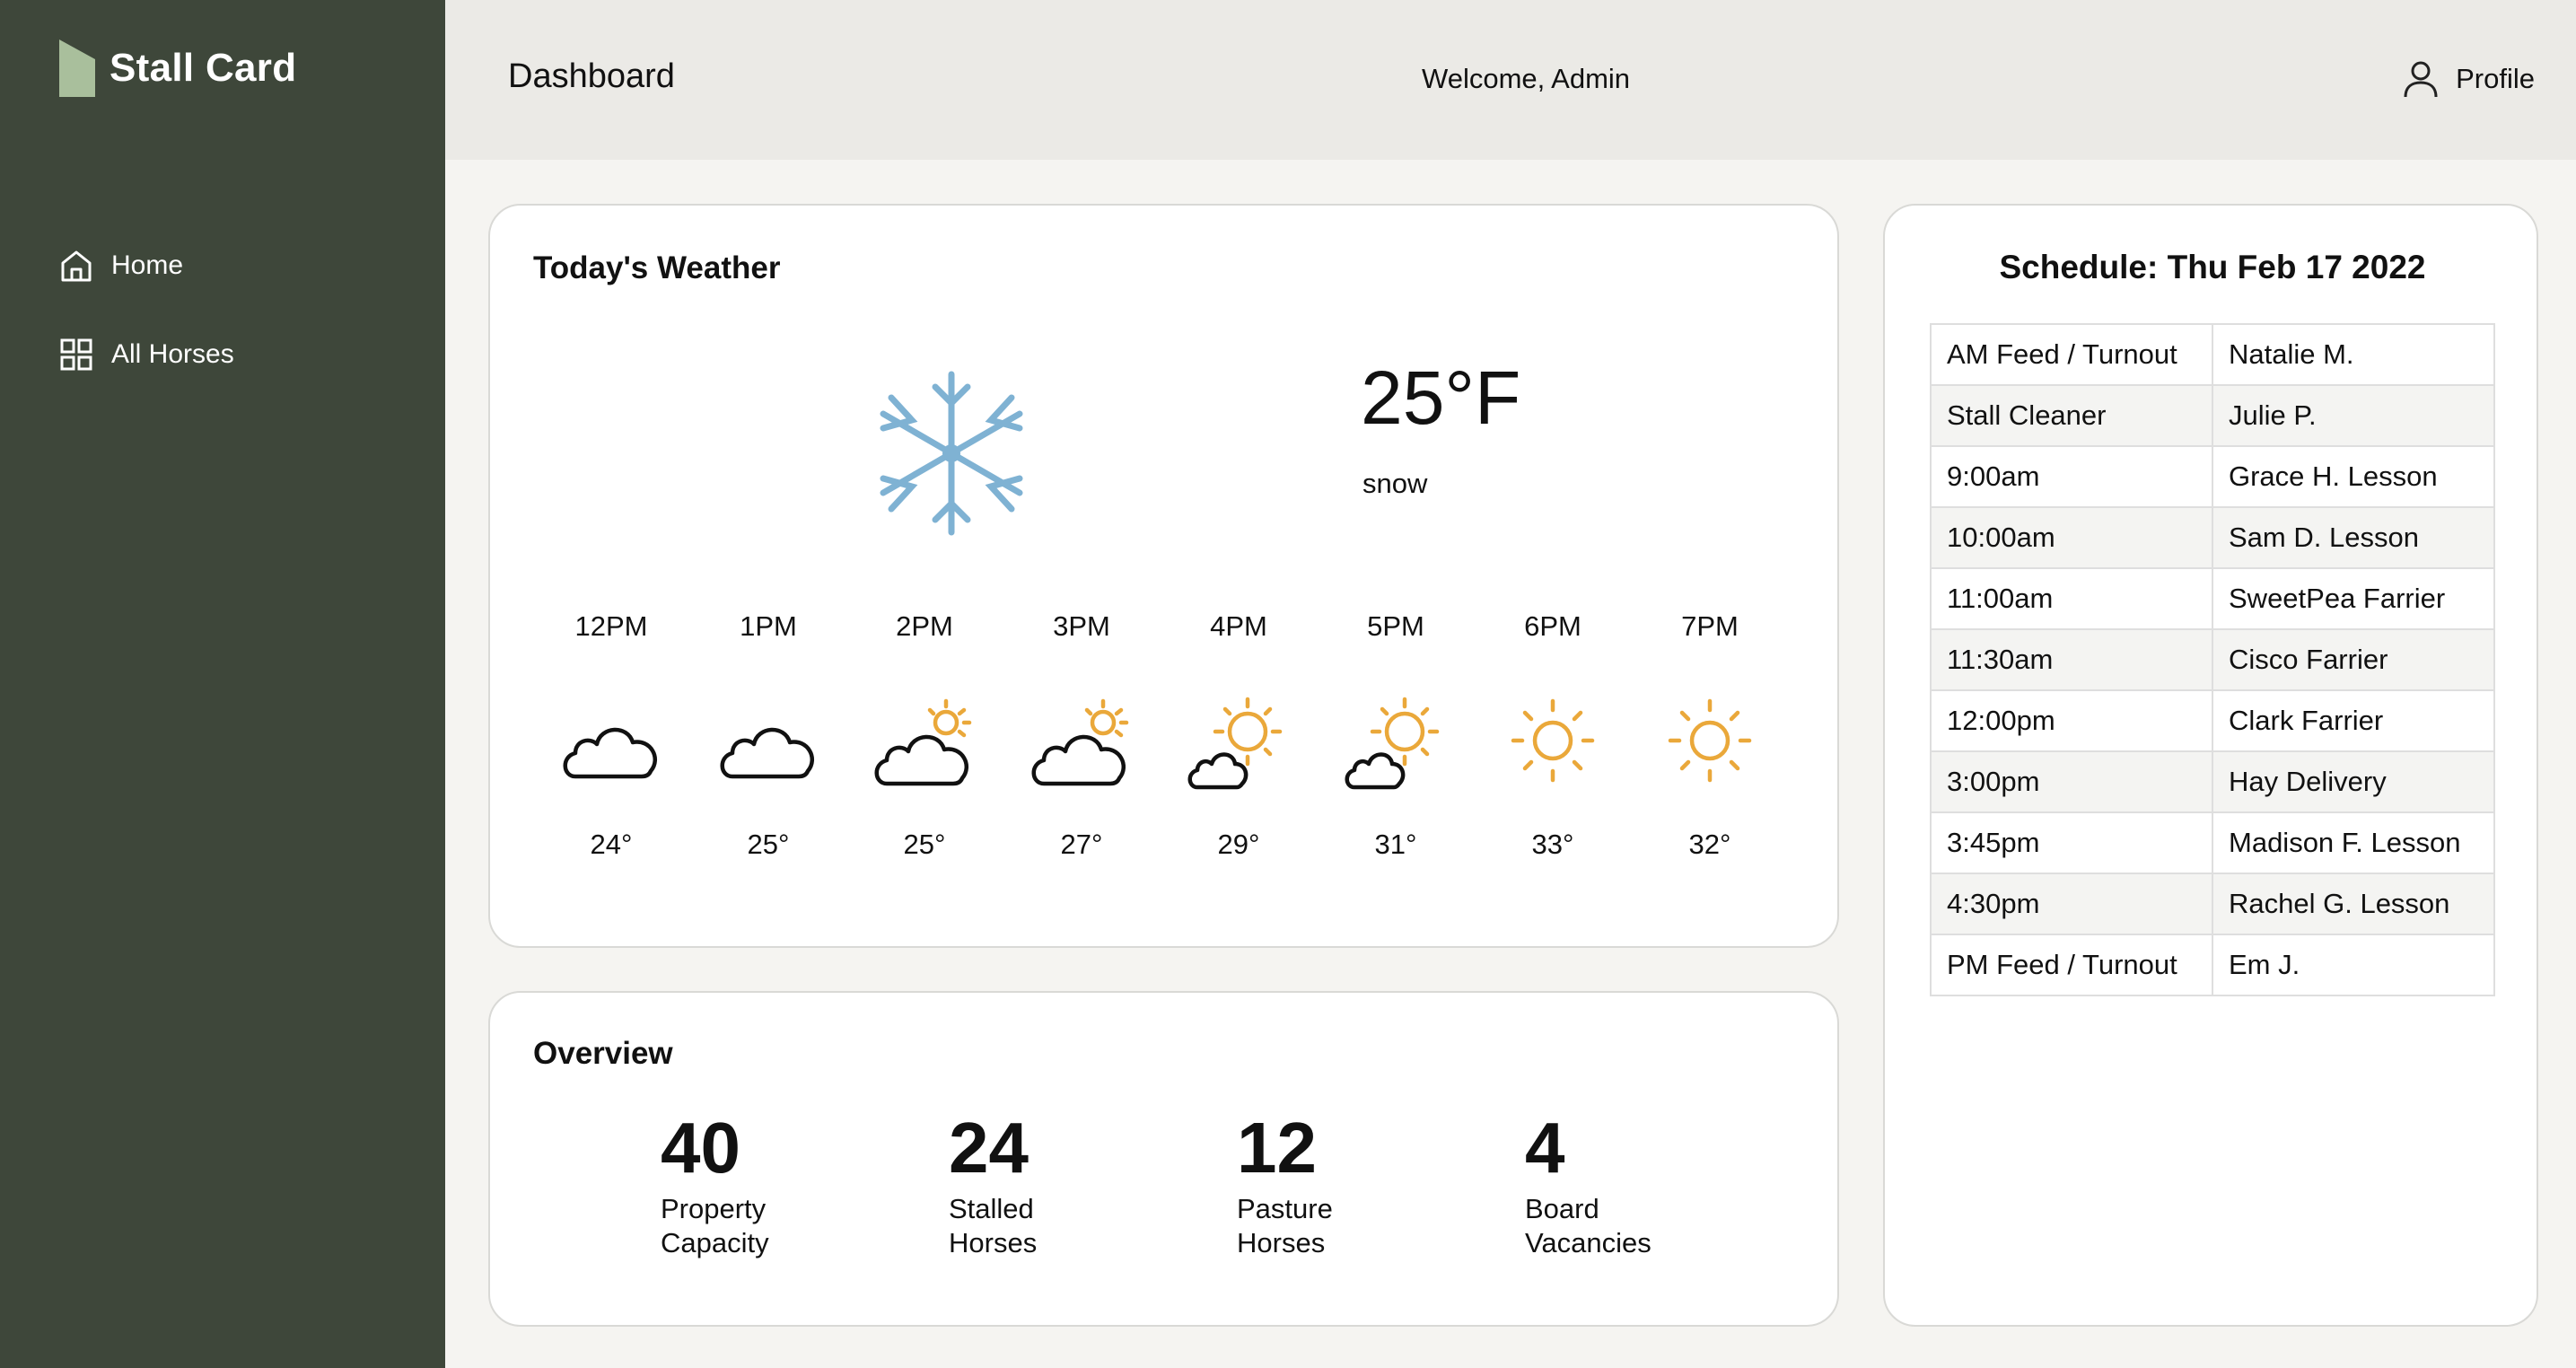  Describe the element at coordinates (1326, 1184) in the screenshot. I see `stat-pasture-horses: 12 Pasture Horses` at that location.